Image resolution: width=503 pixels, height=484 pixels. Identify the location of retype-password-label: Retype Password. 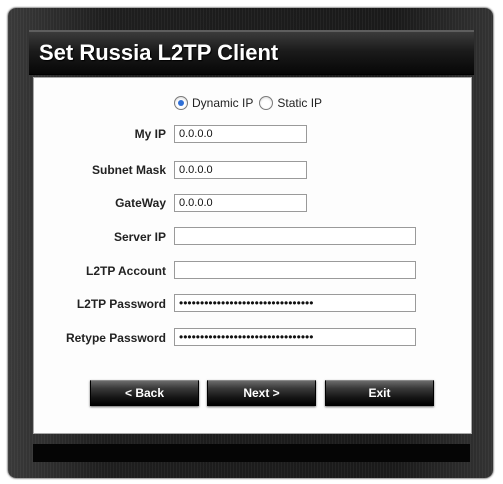
(115, 338).